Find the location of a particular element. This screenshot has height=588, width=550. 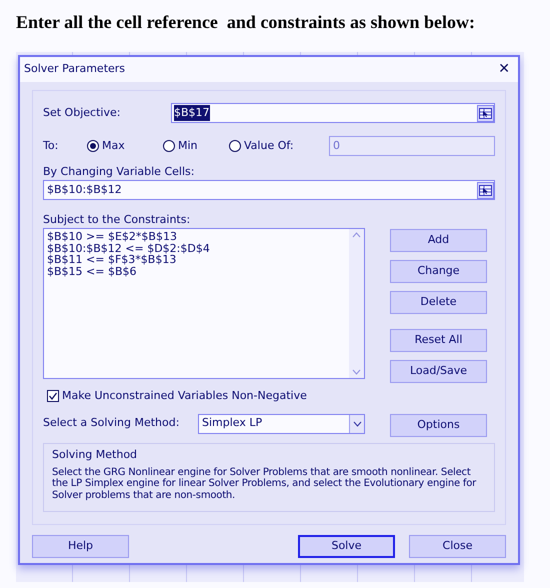

field-label: Select a Solving Method: is located at coordinates (111, 423).